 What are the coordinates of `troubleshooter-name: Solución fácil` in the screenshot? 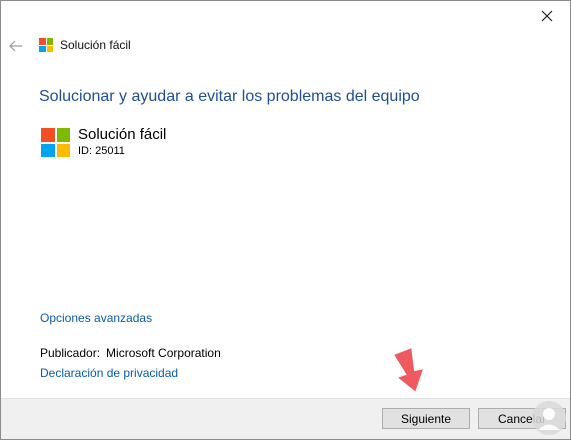 It's located at (122, 134).